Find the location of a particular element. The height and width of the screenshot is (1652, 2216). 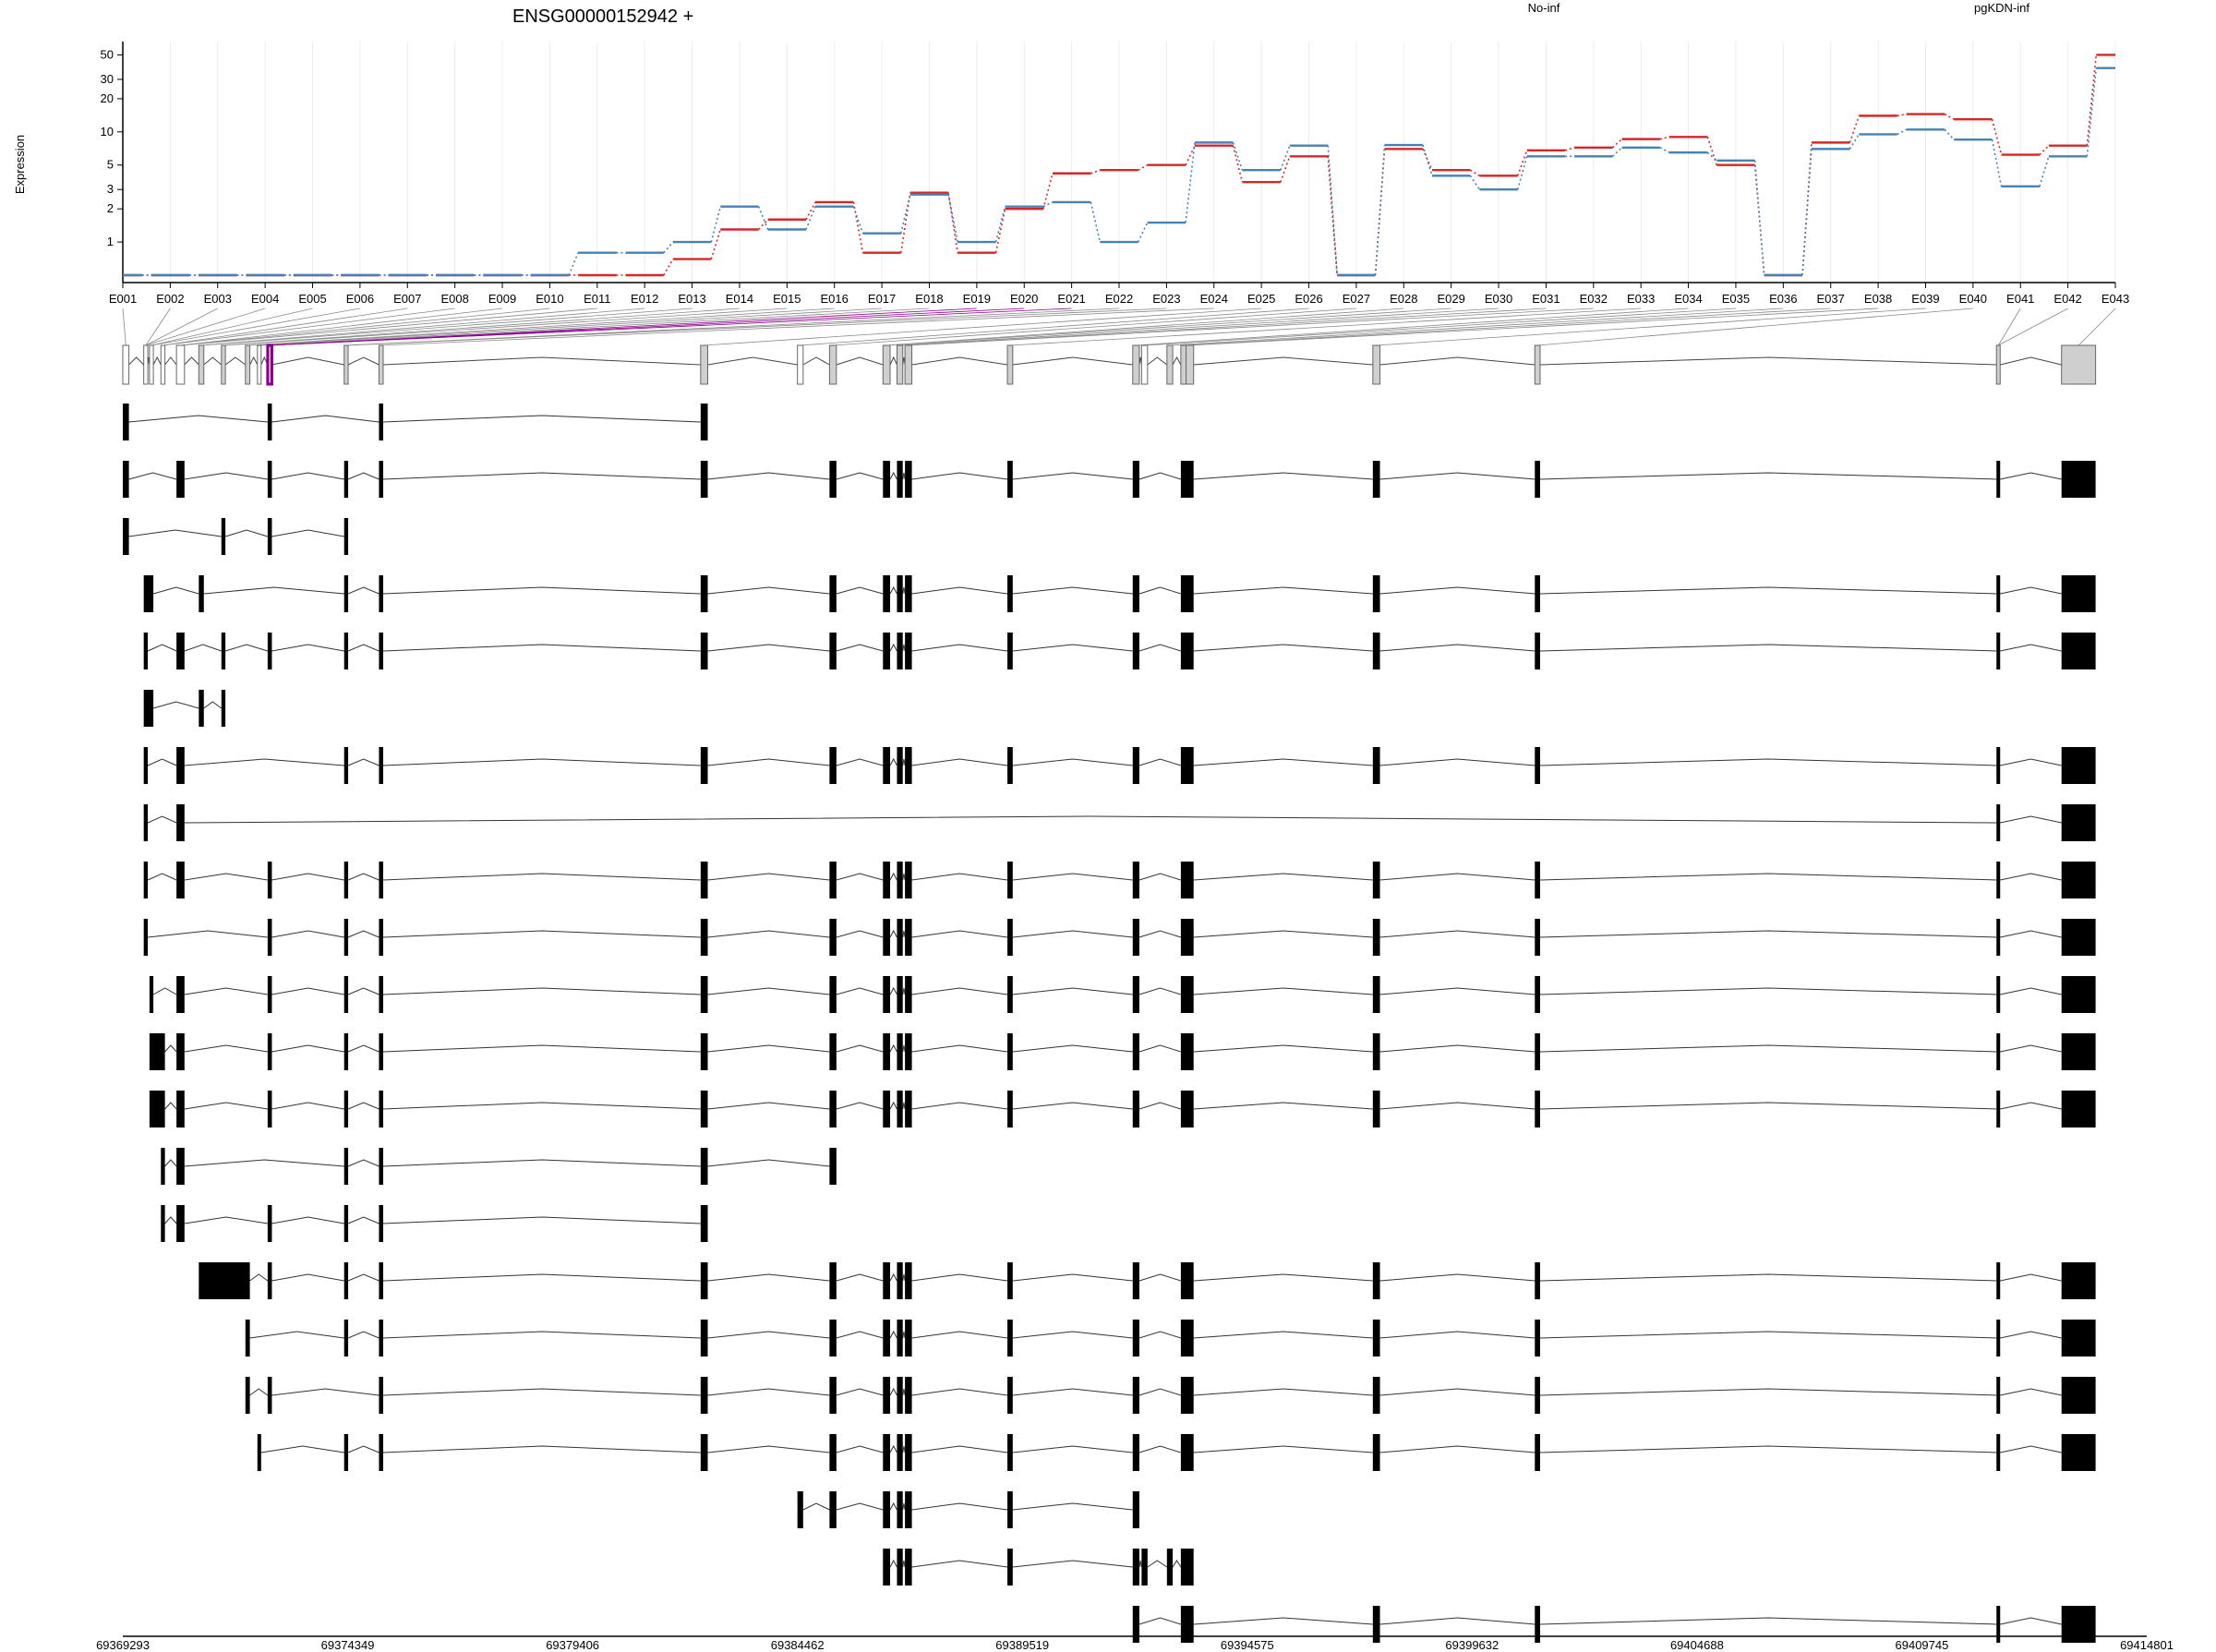

x-tick-label: E038 is located at coordinates (1878, 299).